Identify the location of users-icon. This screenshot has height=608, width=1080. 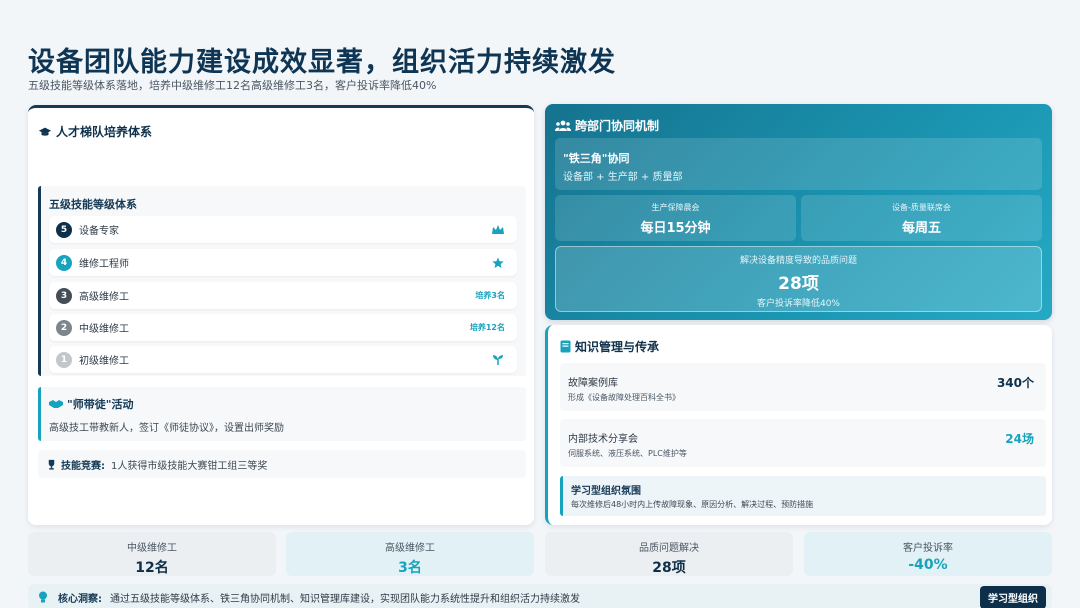
(563, 125).